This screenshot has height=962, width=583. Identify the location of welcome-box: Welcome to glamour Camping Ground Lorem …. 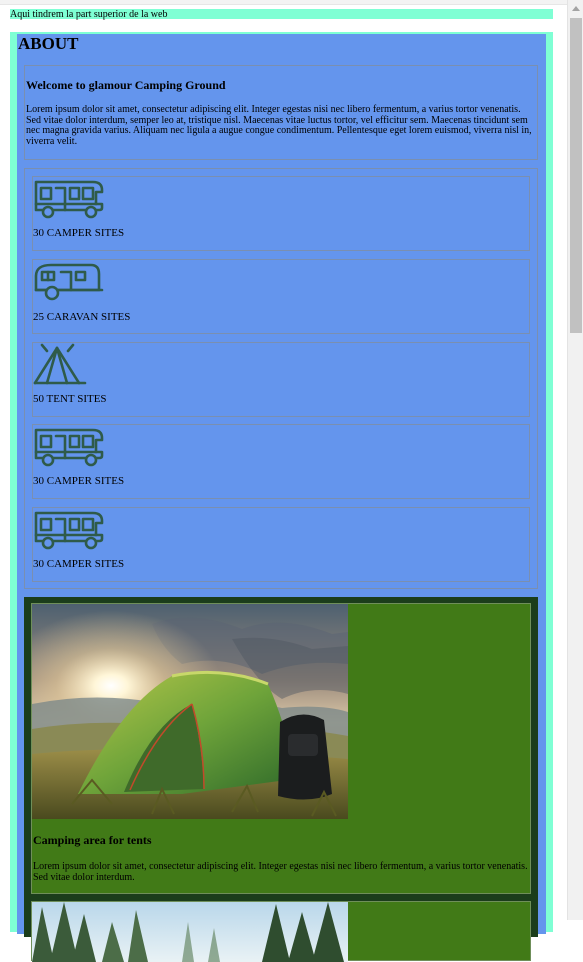
(281, 112).